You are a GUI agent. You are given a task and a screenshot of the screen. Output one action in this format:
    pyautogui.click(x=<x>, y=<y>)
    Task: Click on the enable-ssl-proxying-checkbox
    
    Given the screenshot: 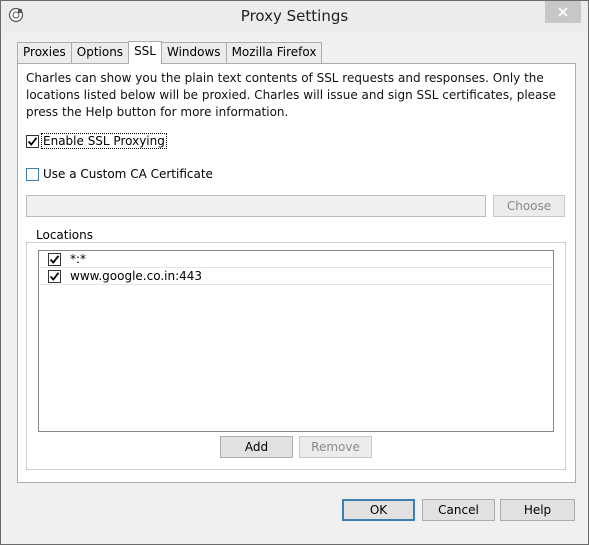 What is the action you would take?
    pyautogui.click(x=32, y=141)
    